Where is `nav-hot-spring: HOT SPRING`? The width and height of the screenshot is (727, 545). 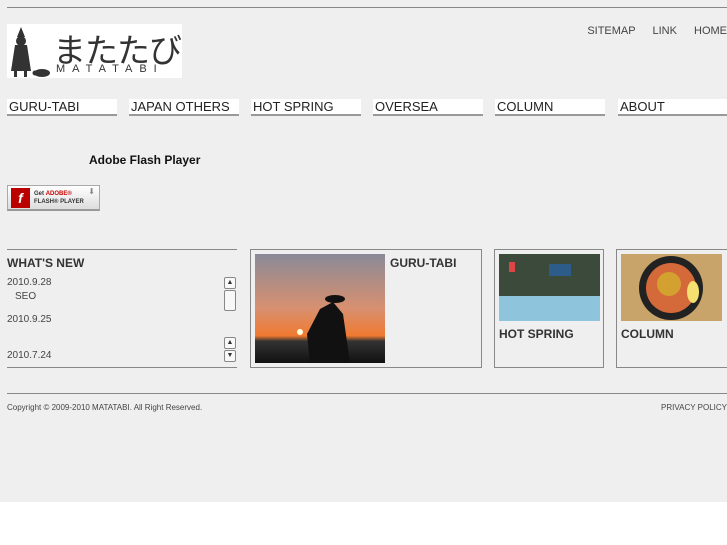 nav-hot-spring: HOT SPRING is located at coordinates (306, 107).